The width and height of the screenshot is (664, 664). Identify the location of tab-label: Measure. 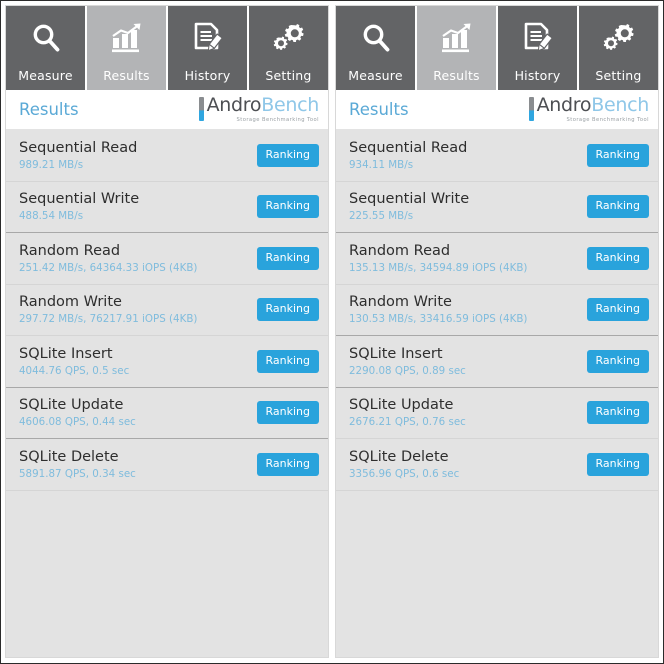
(45, 75).